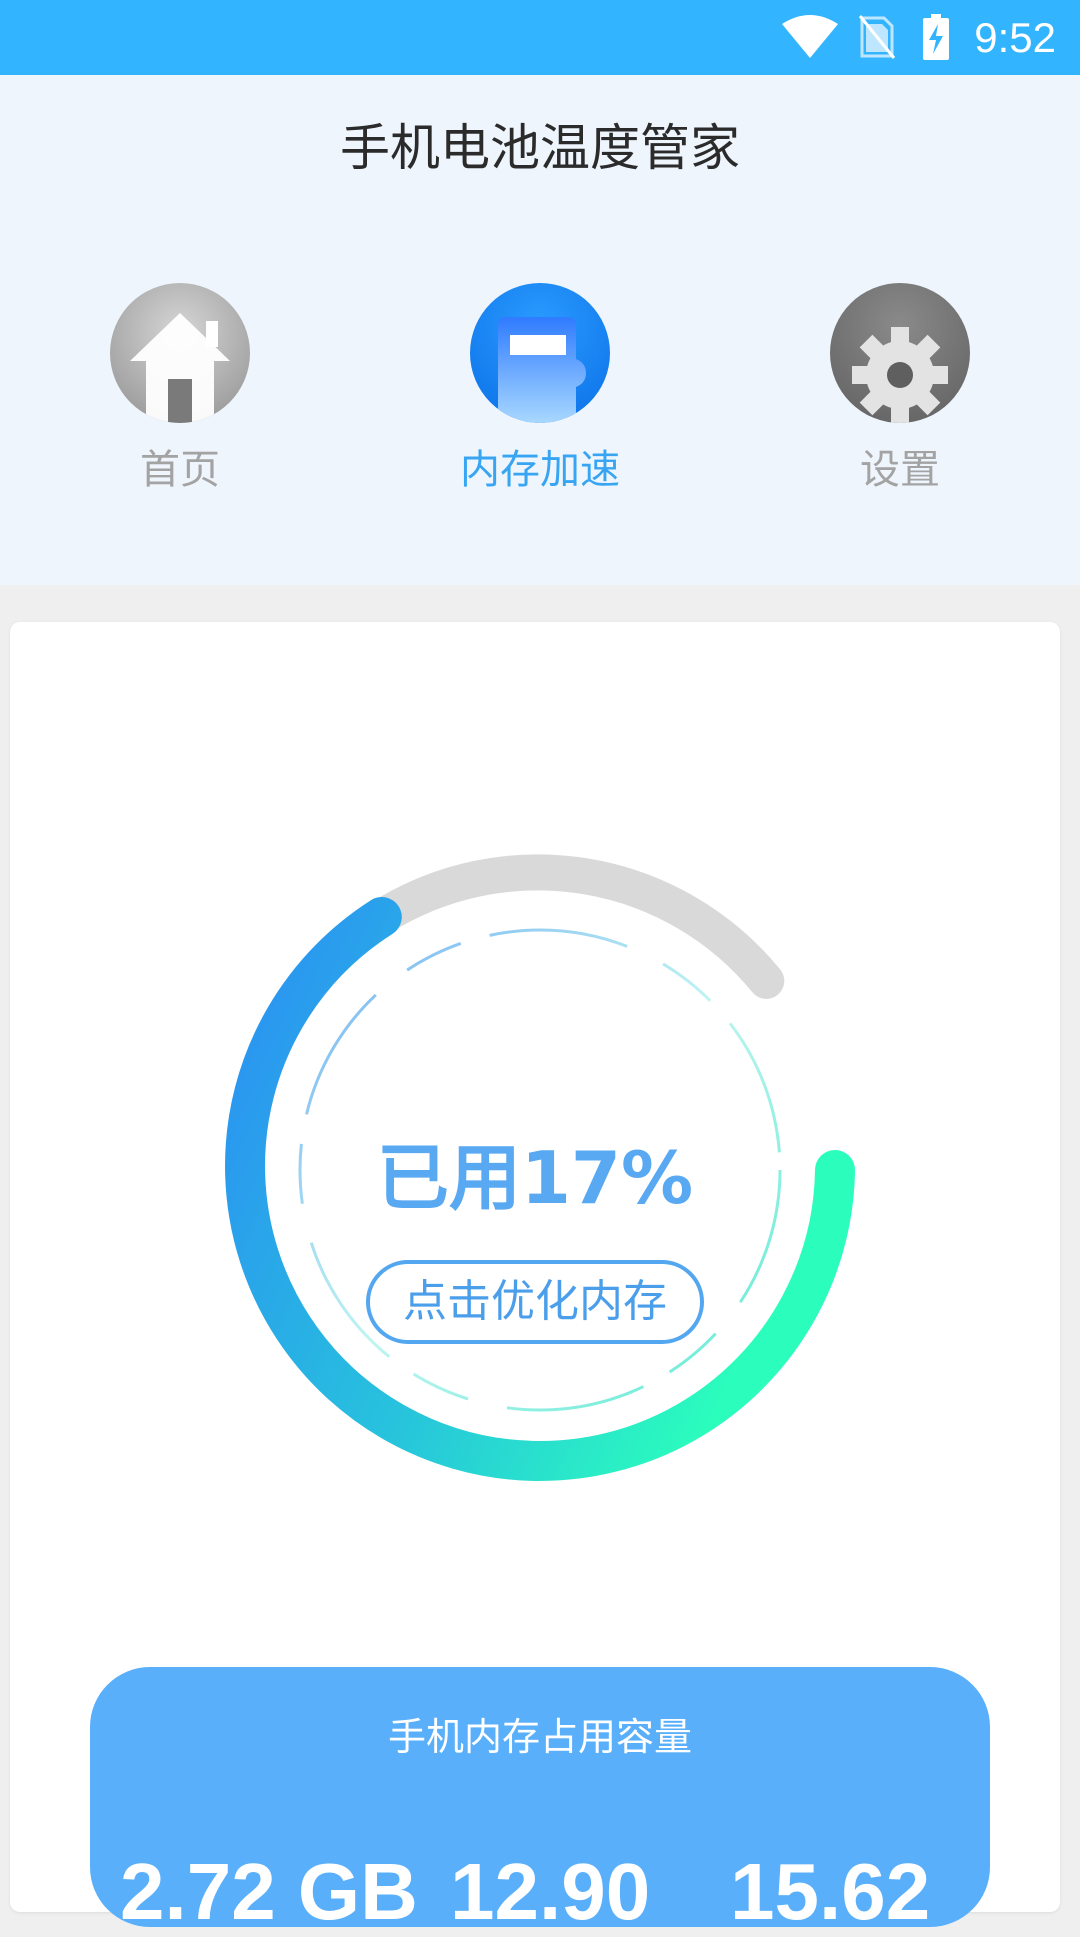 This screenshot has height=1937, width=1080. What do you see at coordinates (550, 1891) in the screenshot?
I see `memory-free-value: 12.90` at bounding box center [550, 1891].